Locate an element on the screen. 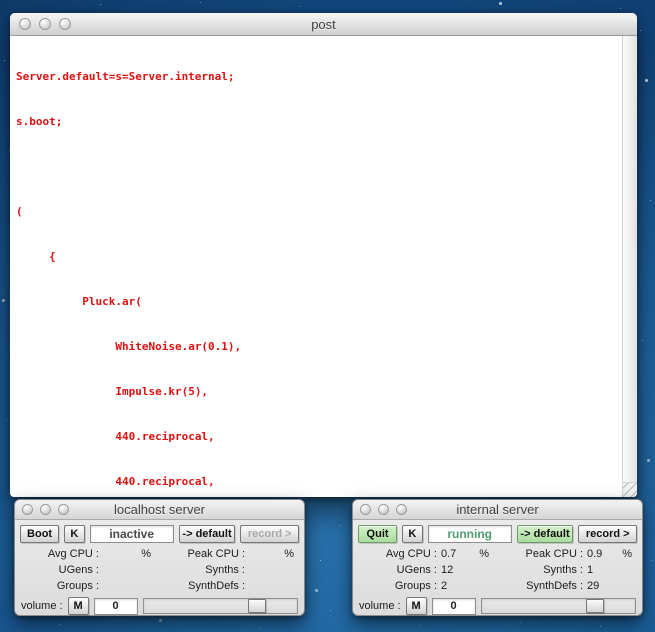  code-line: { is located at coordinates (36, 256).